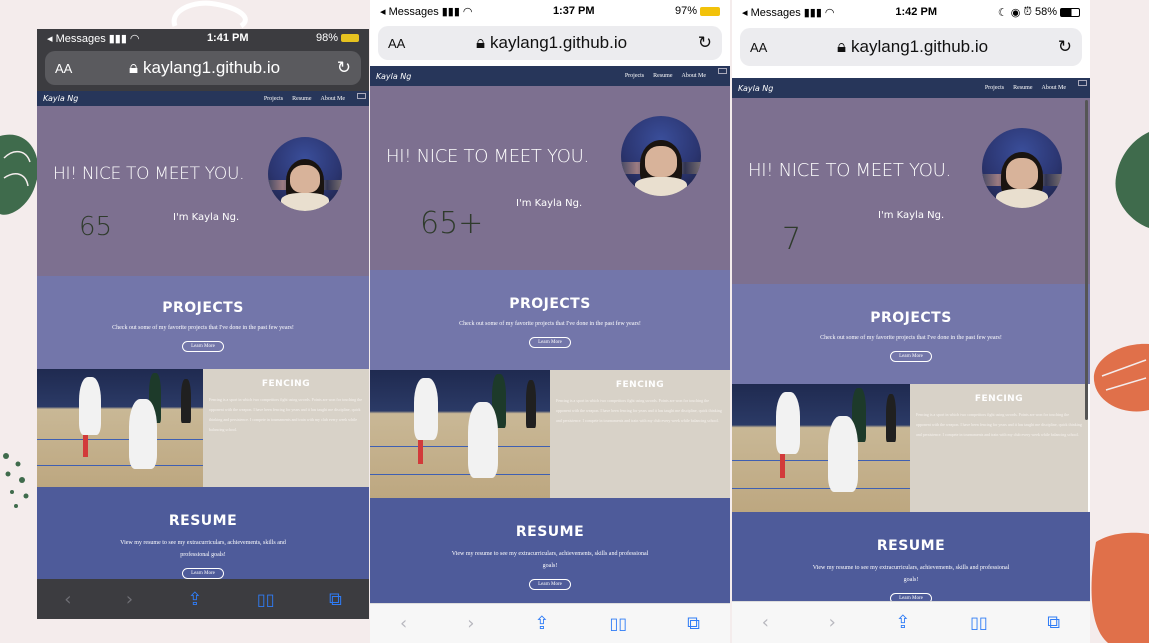  What do you see at coordinates (452, 223) in the screenshot?
I see `handwritten-score: 65+` at bounding box center [452, 223].